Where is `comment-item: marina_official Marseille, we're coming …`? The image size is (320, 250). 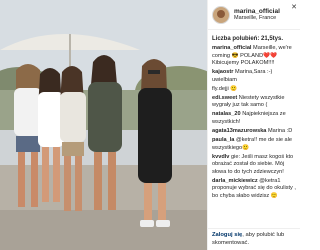 comment-item: marina_official Marseille, we're coming … is located at coordinates (254, 56).